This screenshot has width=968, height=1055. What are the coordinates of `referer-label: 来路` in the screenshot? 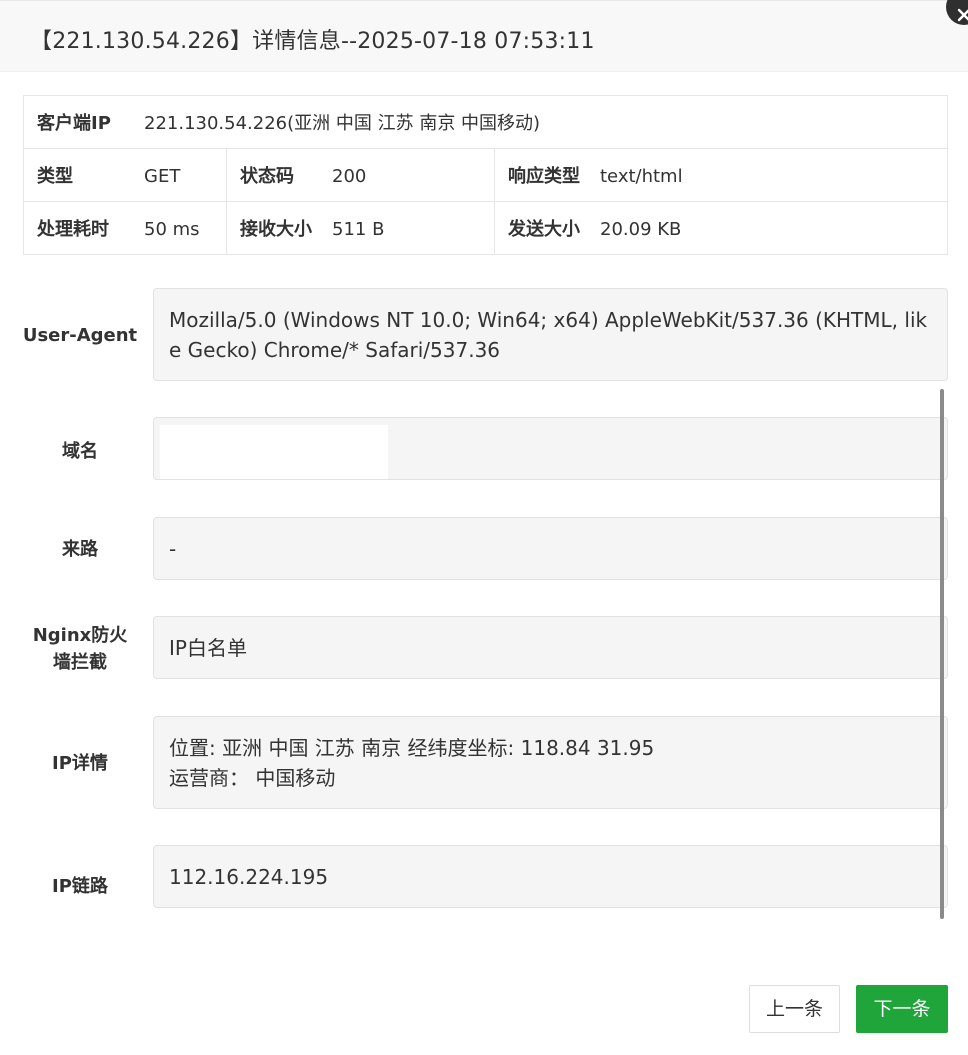 It's located at (80, 549).